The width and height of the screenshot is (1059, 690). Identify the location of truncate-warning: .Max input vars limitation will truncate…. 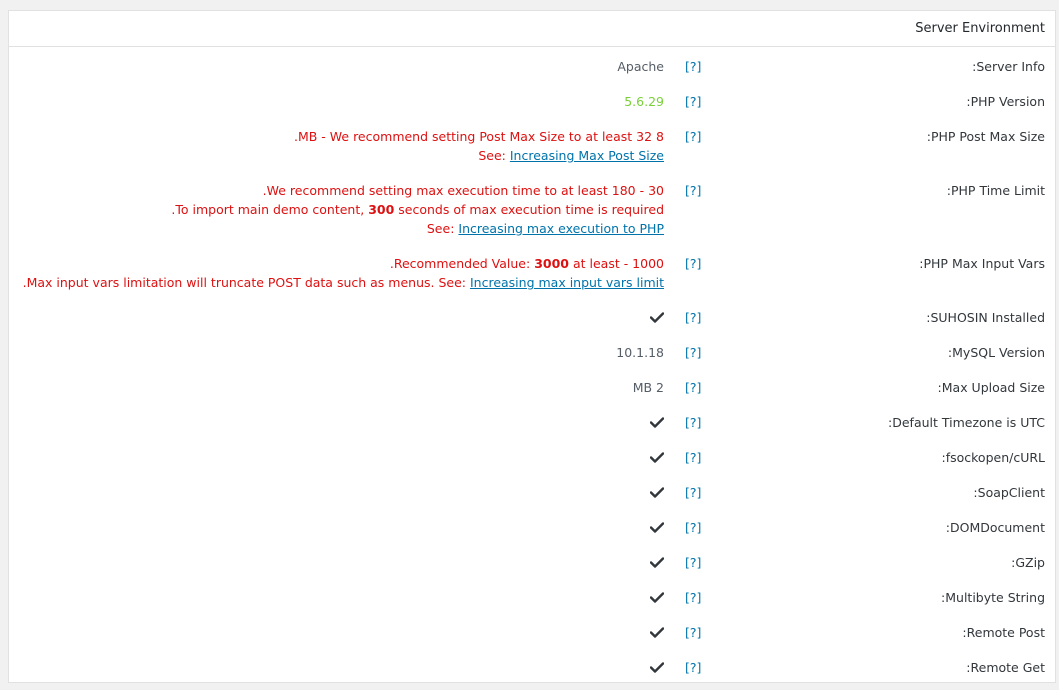
(246, 282).